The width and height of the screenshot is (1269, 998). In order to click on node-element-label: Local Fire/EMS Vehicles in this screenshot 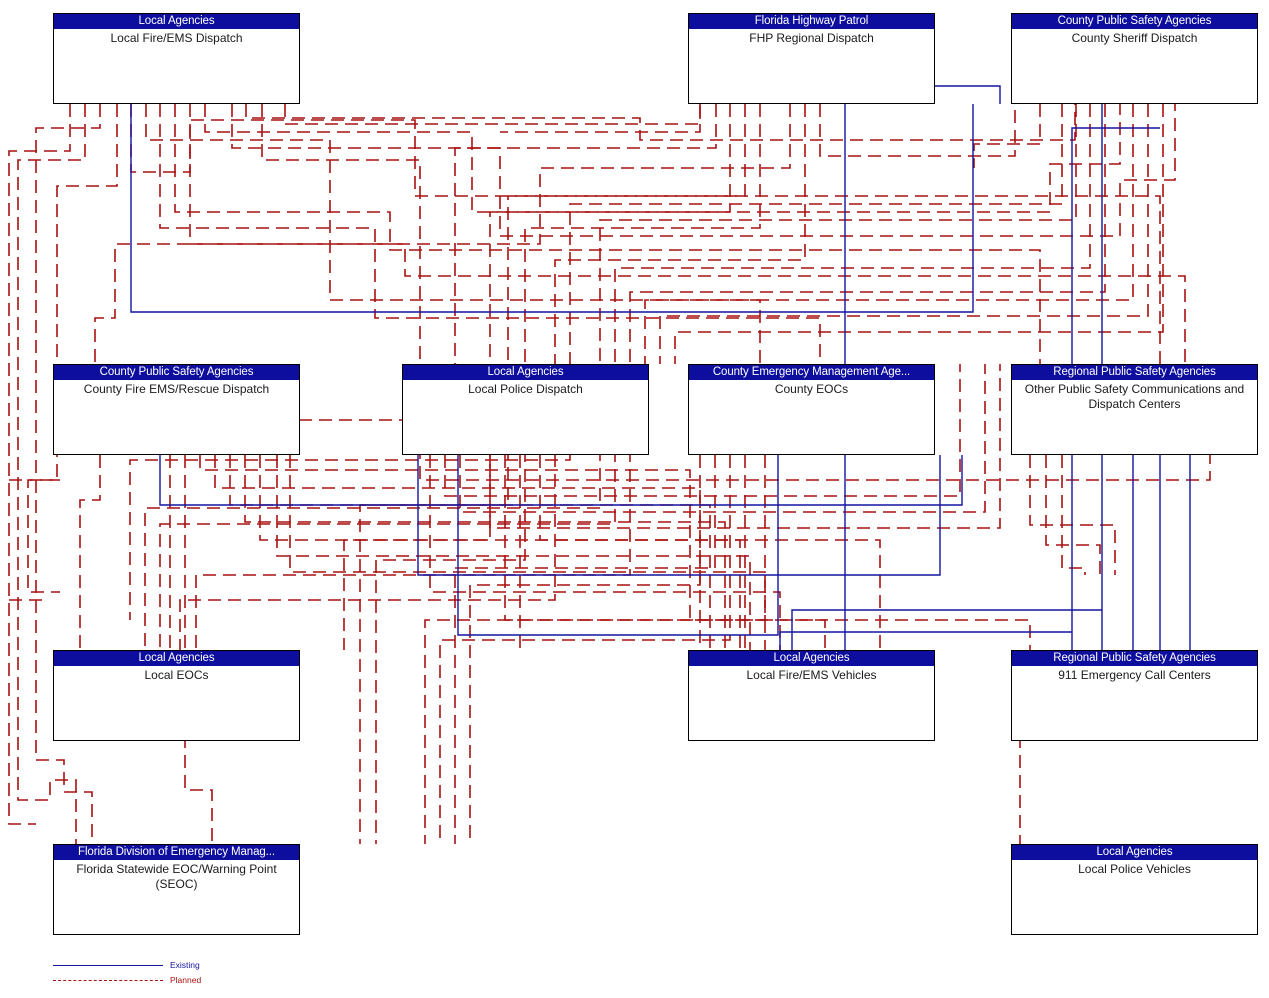, I will do `click(811, 675)`.